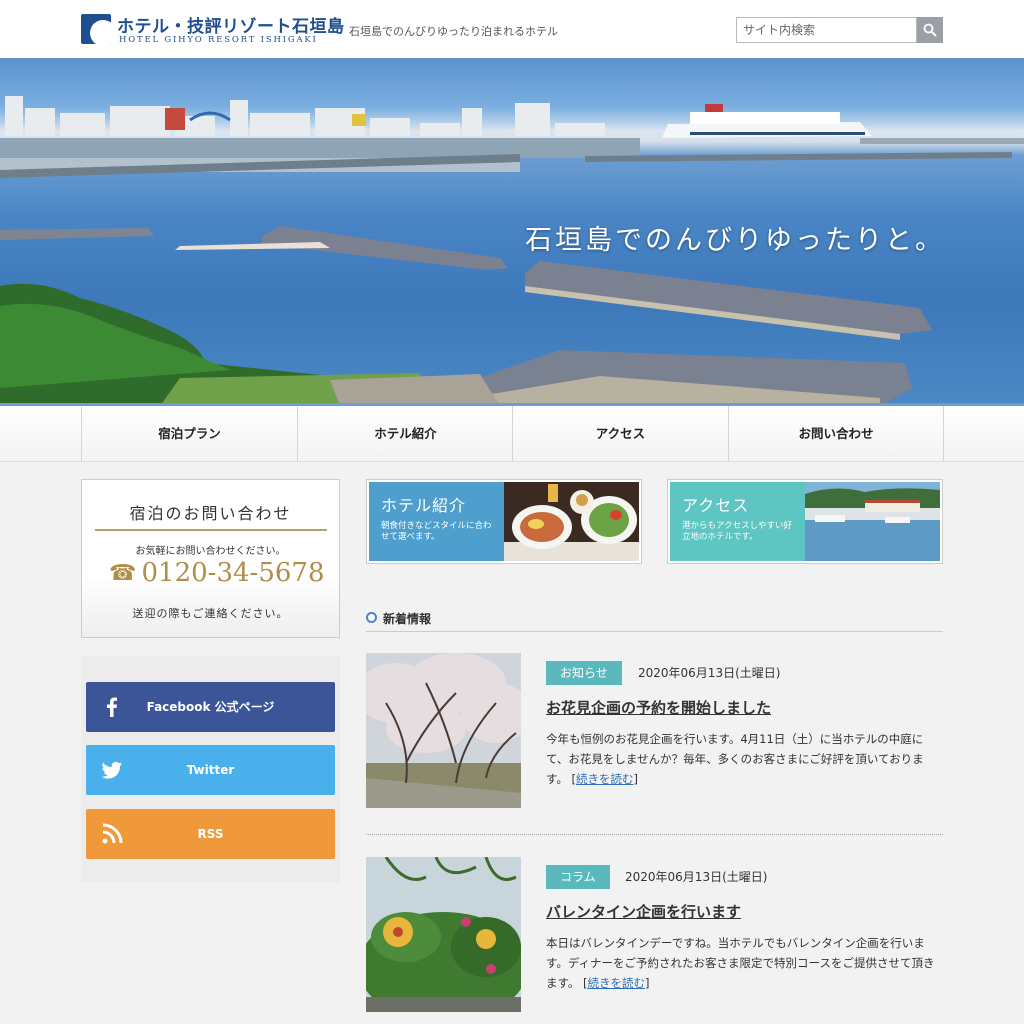 The width and height of the screenshot is (1024, 1024). What do you see at coordinates (443, 730) in the screenshot?
I see `cherry-blossom-photo` at bounding box center [443, 730].